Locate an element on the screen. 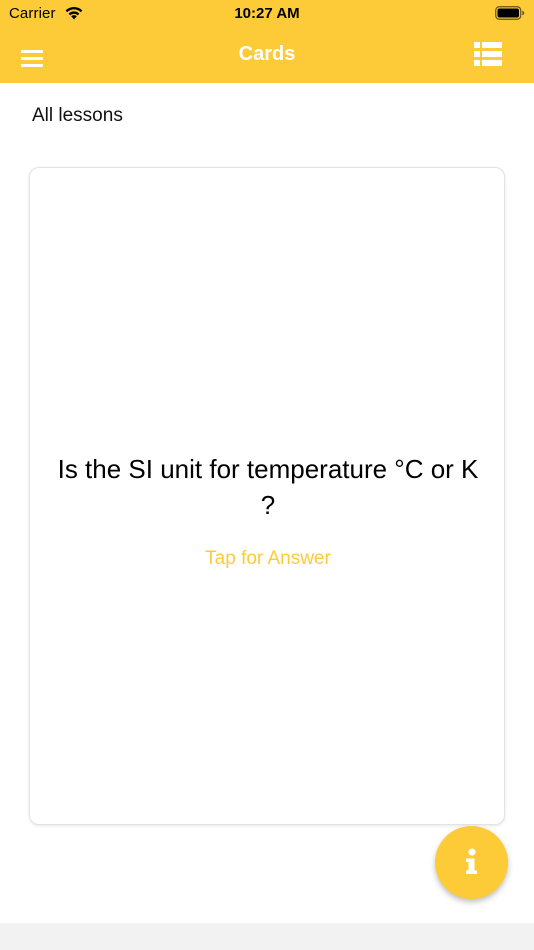 The height and width of the screenshot is (950, 534). lesson-filter-label: All lessons is located at coordinates (77, 116).